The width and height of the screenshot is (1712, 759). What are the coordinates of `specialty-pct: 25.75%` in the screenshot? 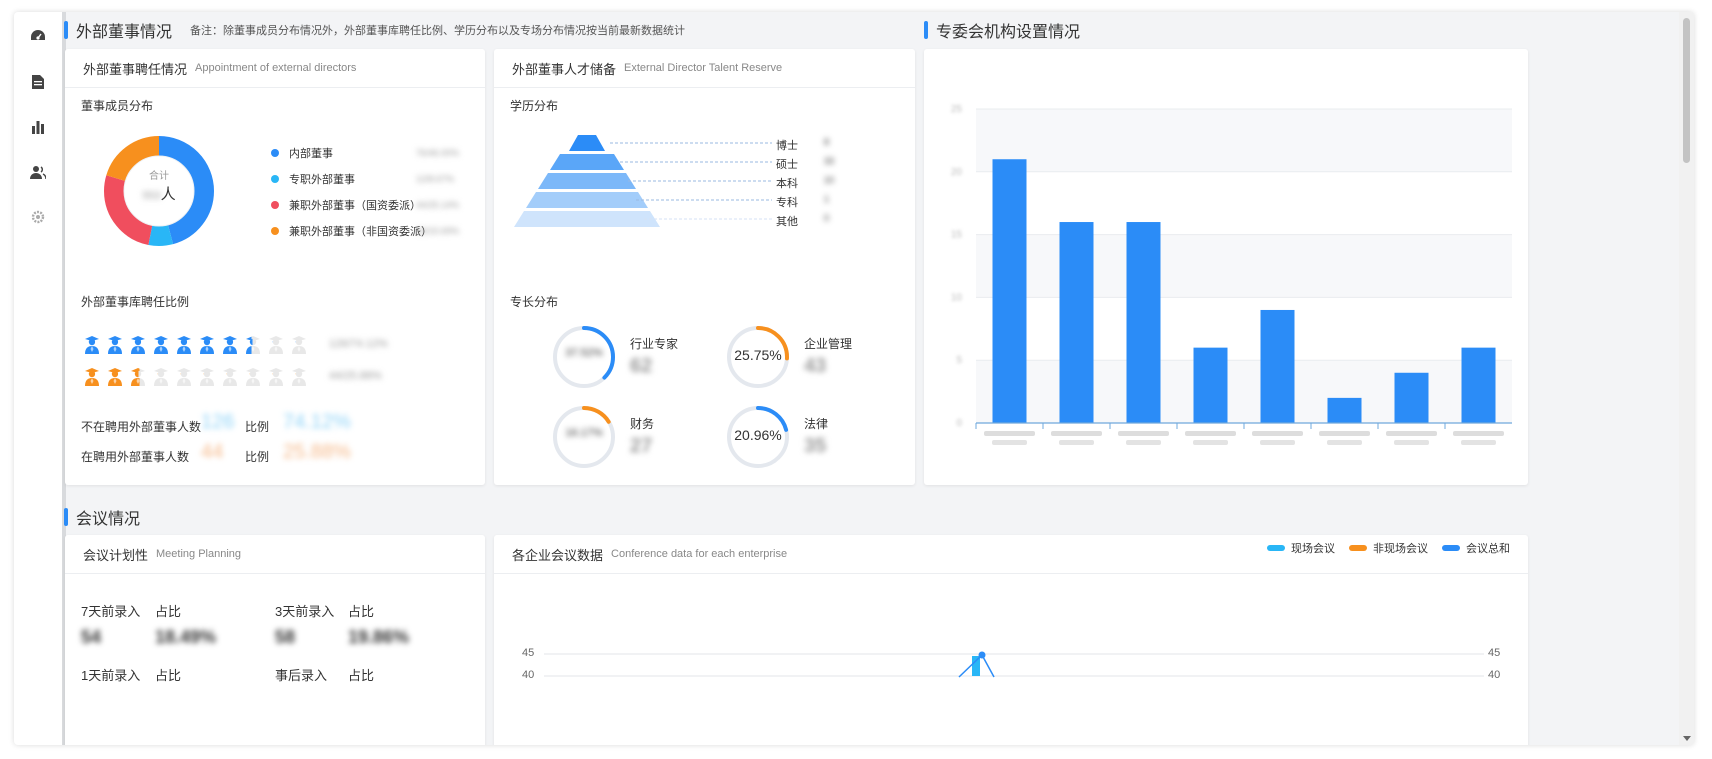 It's located at (758, 355).